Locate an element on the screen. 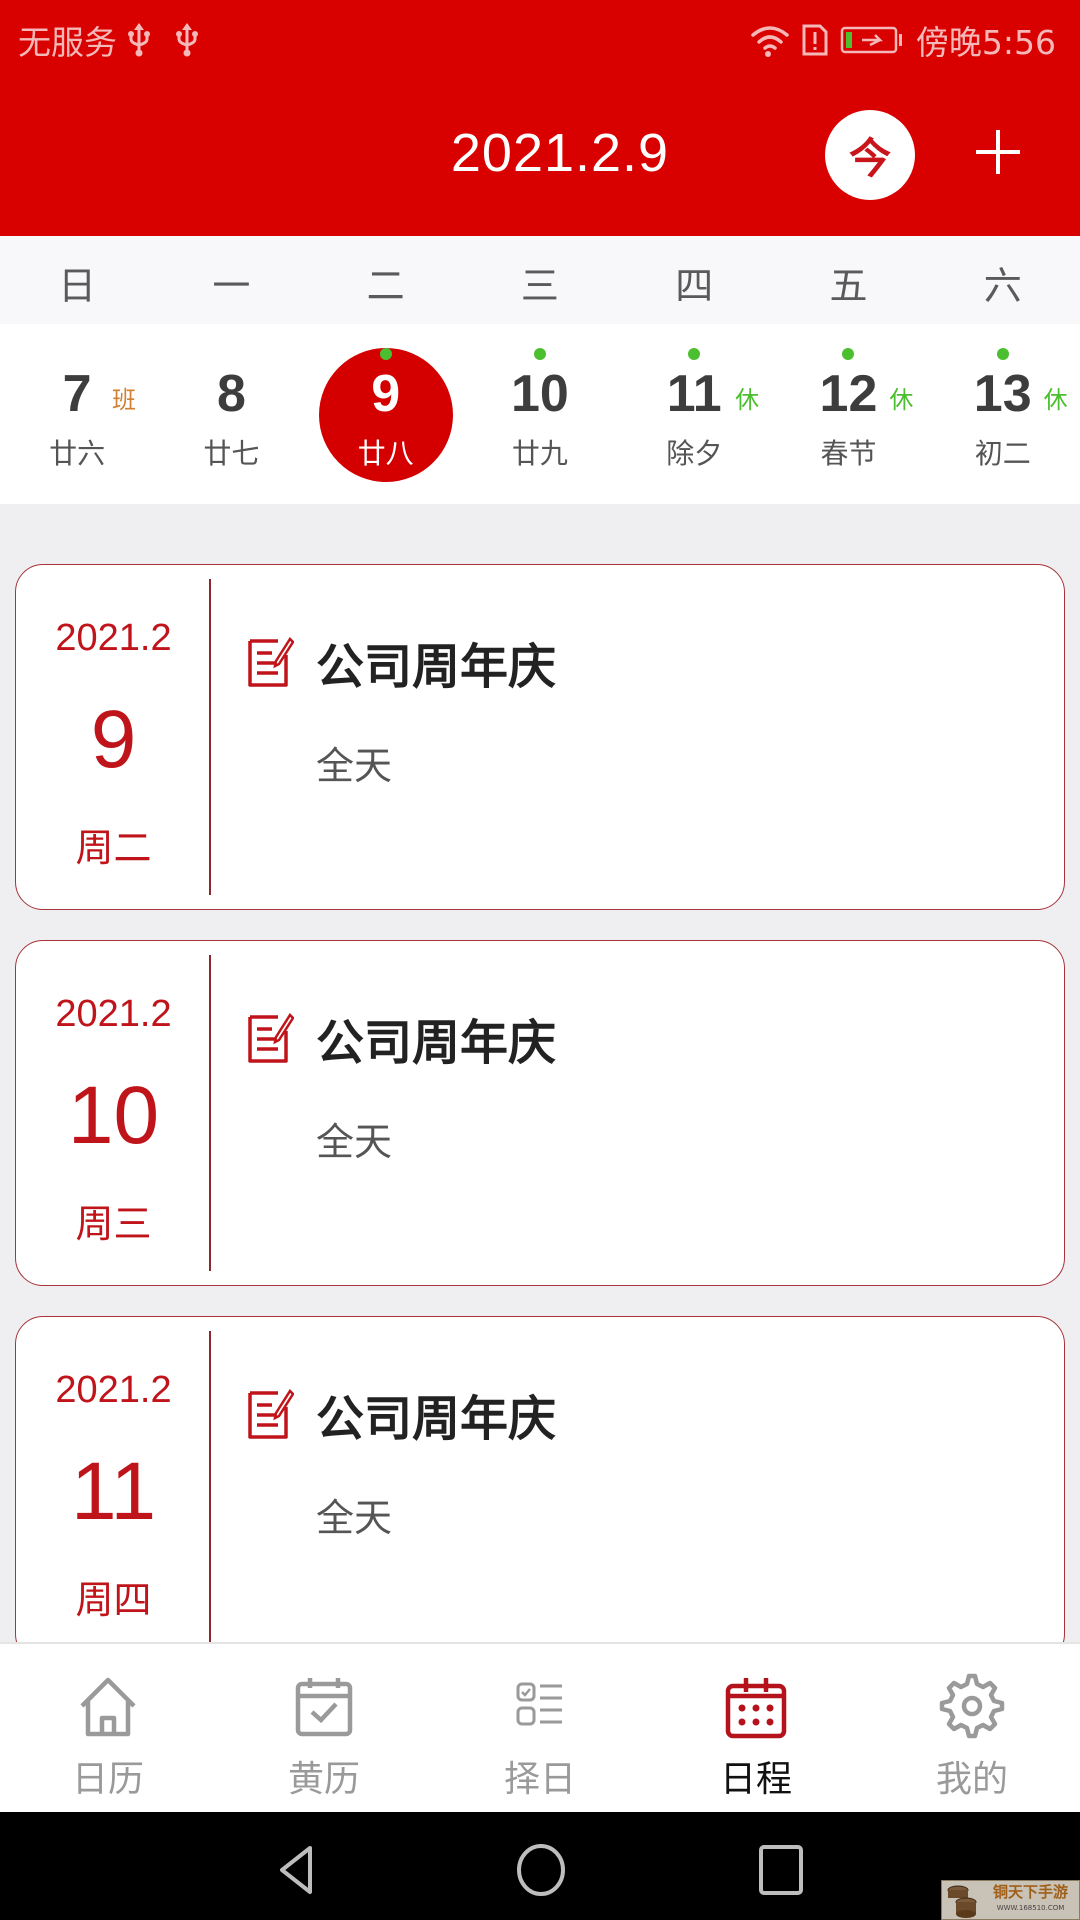  plus-icon is located at coordinates (998, 152).